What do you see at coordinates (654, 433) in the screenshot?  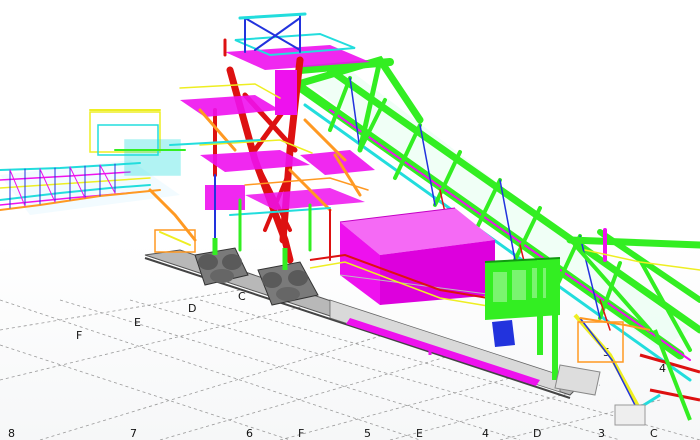 I see `grid-label-c2: C` at bounding box center [654, 433].